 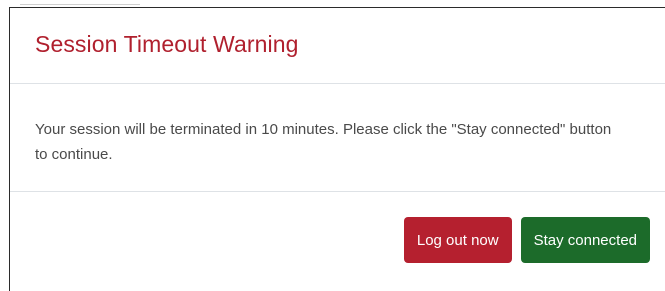 What do you see at coordinates (167, 44) in the screenshot?
I see `dialog-title: Session Timeout Warning` at bounding box center [167, 44].